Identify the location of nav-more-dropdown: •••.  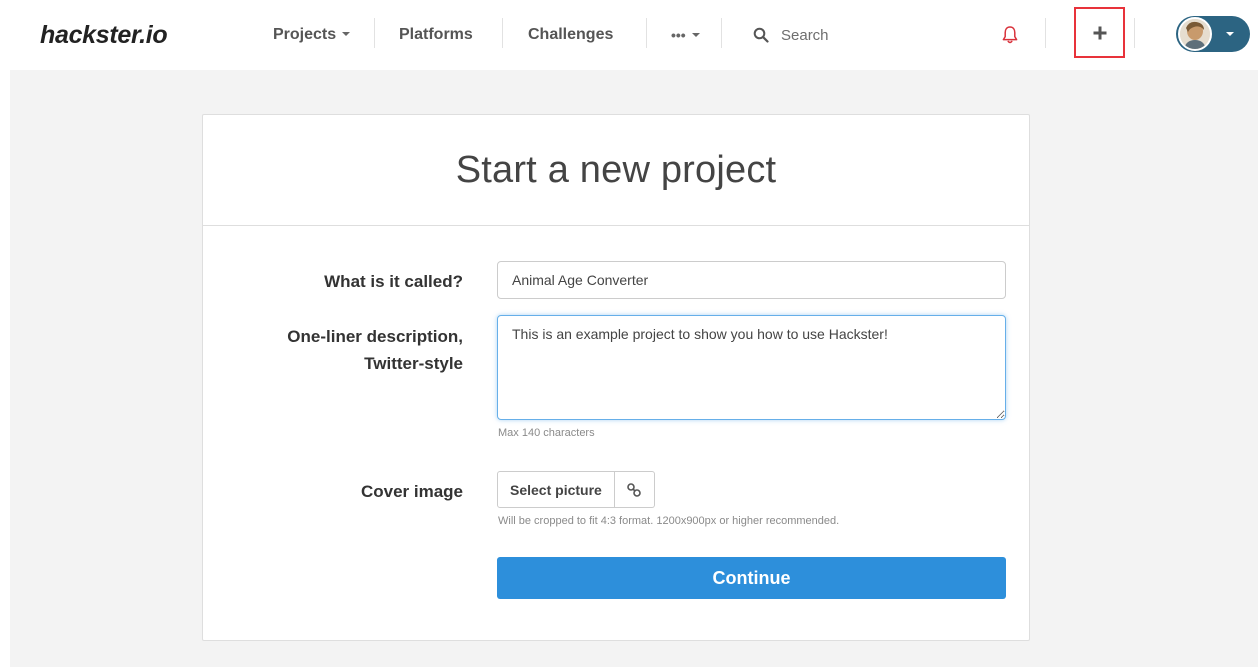
(685, 35).